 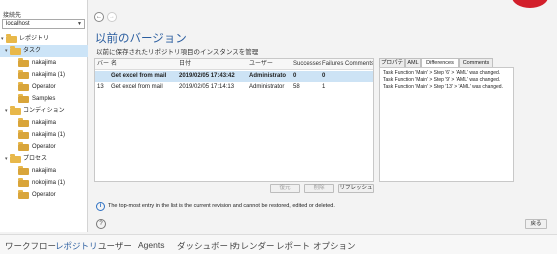 What do you see at coordinates (307, 64) in the screenshot?
I see `column-header: Successes` at bounding box center [307, 64].